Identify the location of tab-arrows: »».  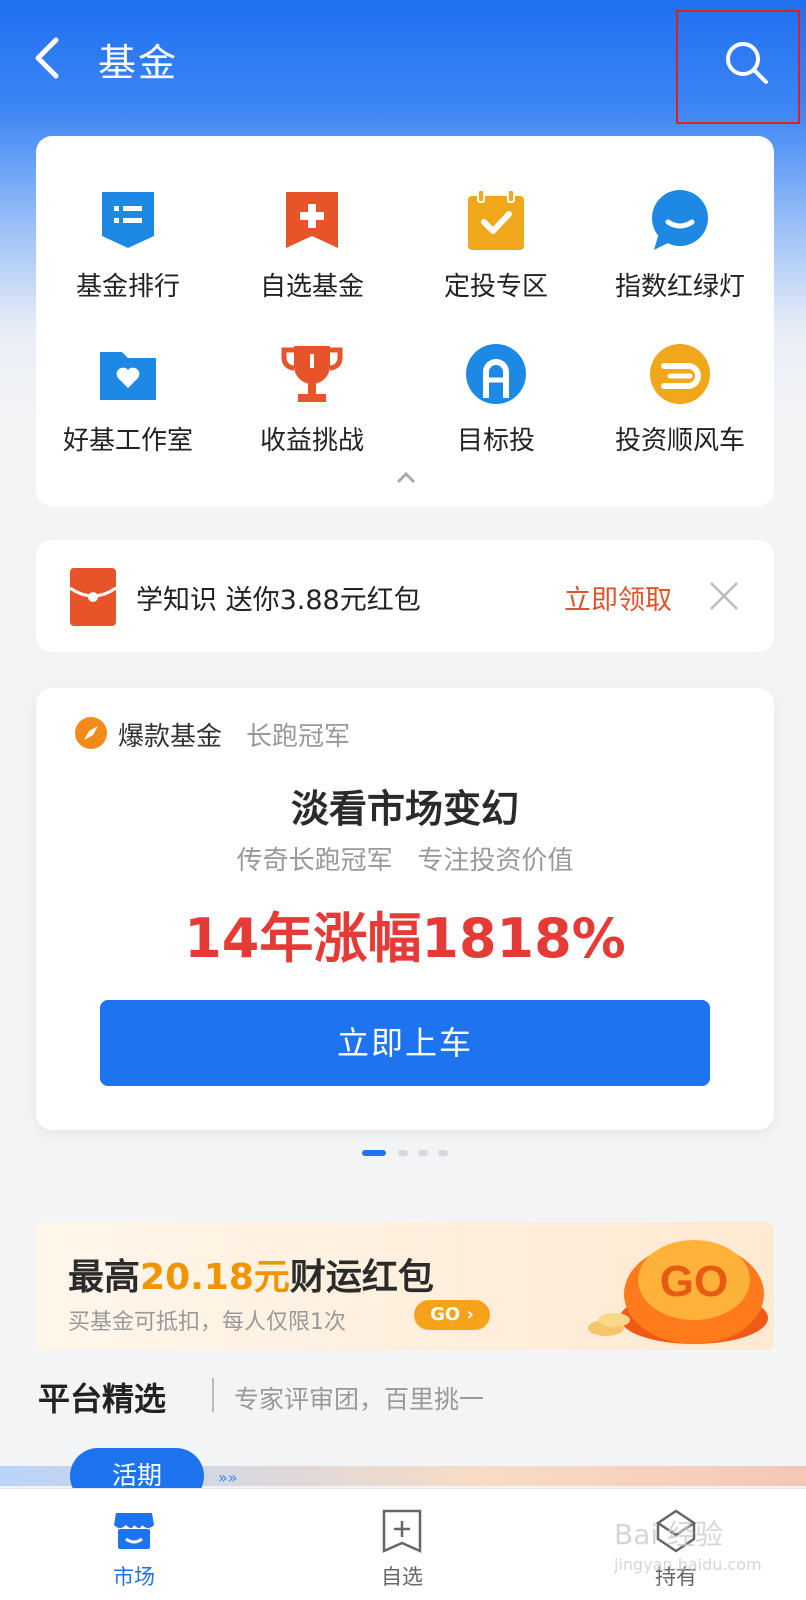
(228, 1477).